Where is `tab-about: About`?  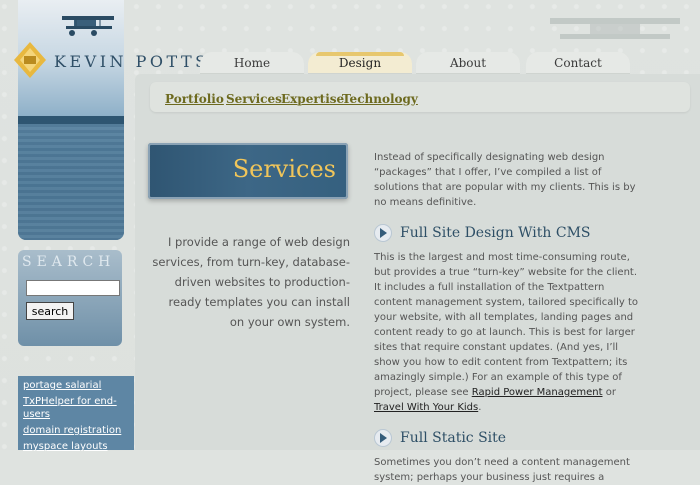 tab-about: About is located at coordinates (468, 63).